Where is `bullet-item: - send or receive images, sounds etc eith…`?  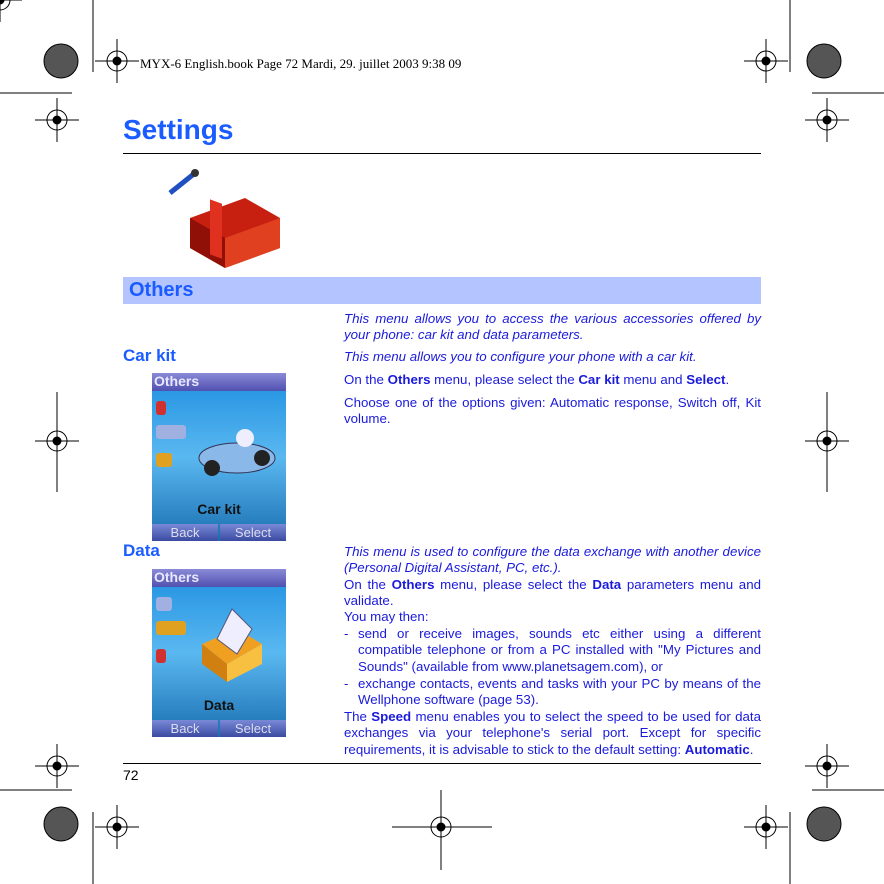 bullet-item: - send or receive images, sounds etc eith… is located at coordinates (552, 650).